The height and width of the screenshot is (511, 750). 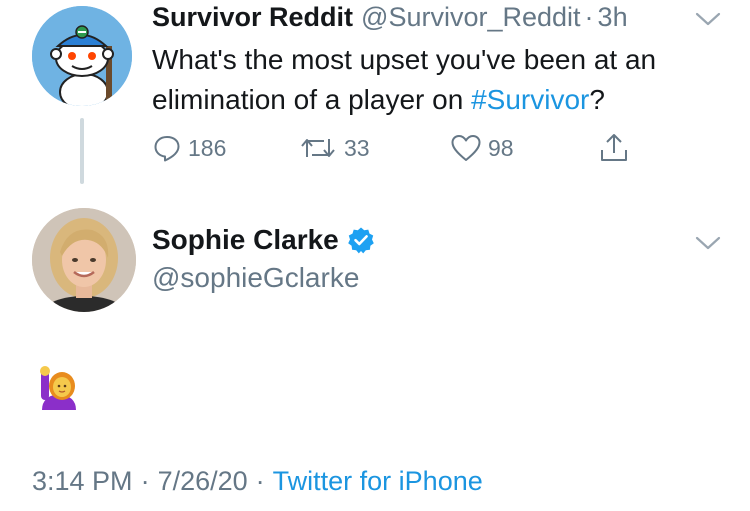 I want to click on retweet-button: 33, so click(x=334, y=148).